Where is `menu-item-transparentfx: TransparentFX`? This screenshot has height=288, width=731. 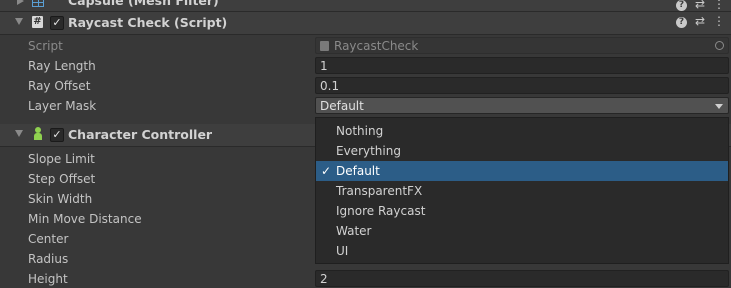 menu-item-transparentfx: TransparentFX is located at coordinates (522, 191).